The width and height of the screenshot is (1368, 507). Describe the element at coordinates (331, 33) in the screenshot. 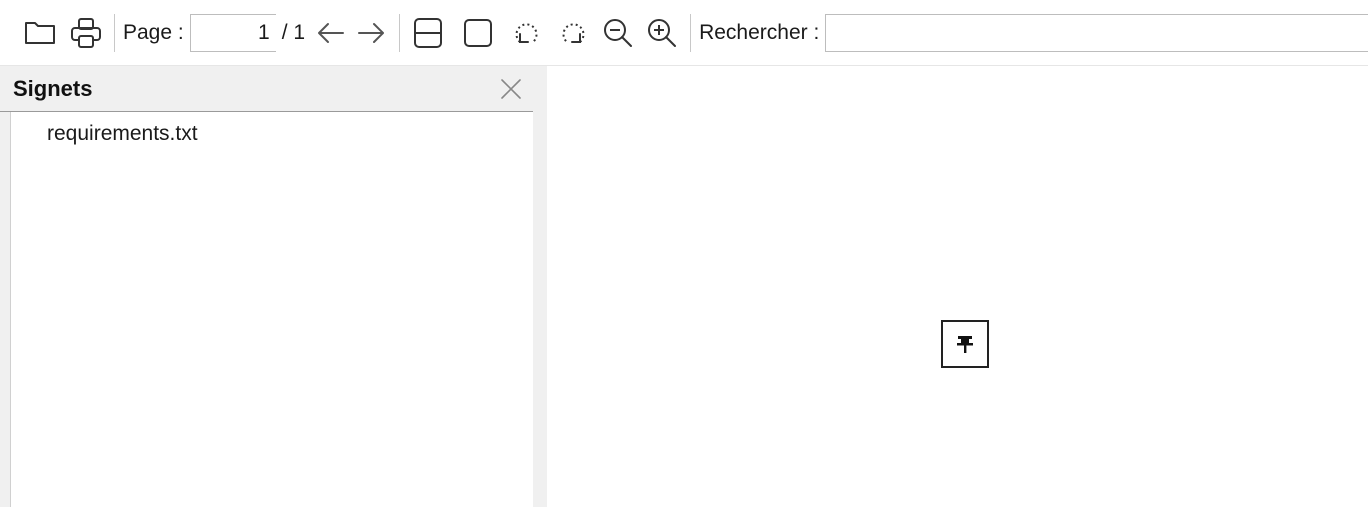

I see `arrow-left-icon` at that location.